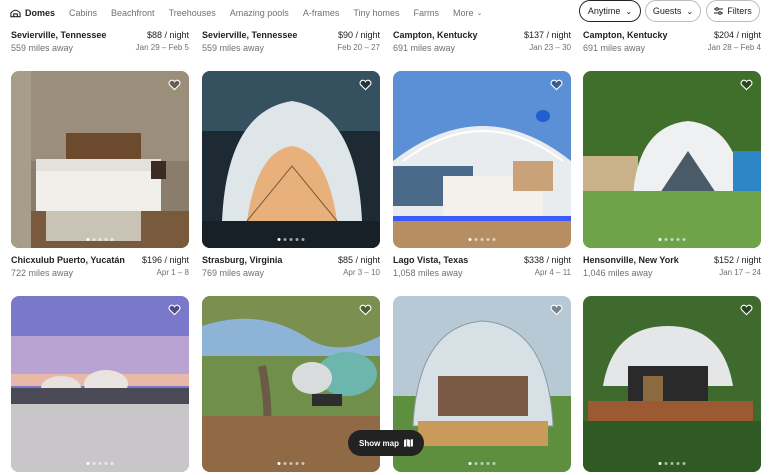 The height and width of the screenshot is (475, 770). I want to click on listing-location: Chicxulub Puerto, Yucatán, so click(68, 260).